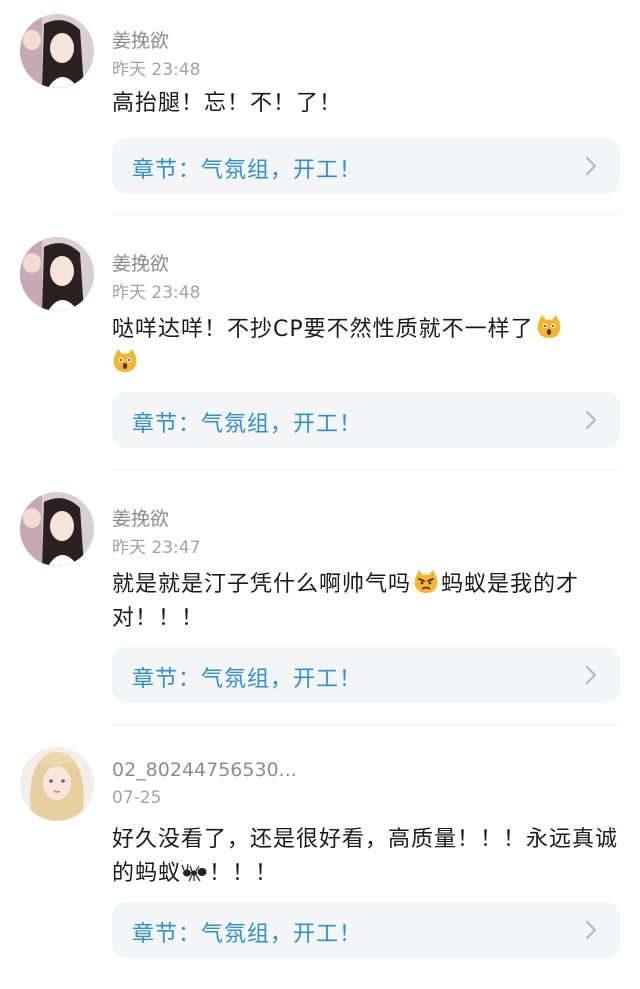 The height and width of the screenshot is (989, 640). Describe the element at coordinates (426, 582) in the screenshot. I see `angry-cat-emoji-icon` at that location.